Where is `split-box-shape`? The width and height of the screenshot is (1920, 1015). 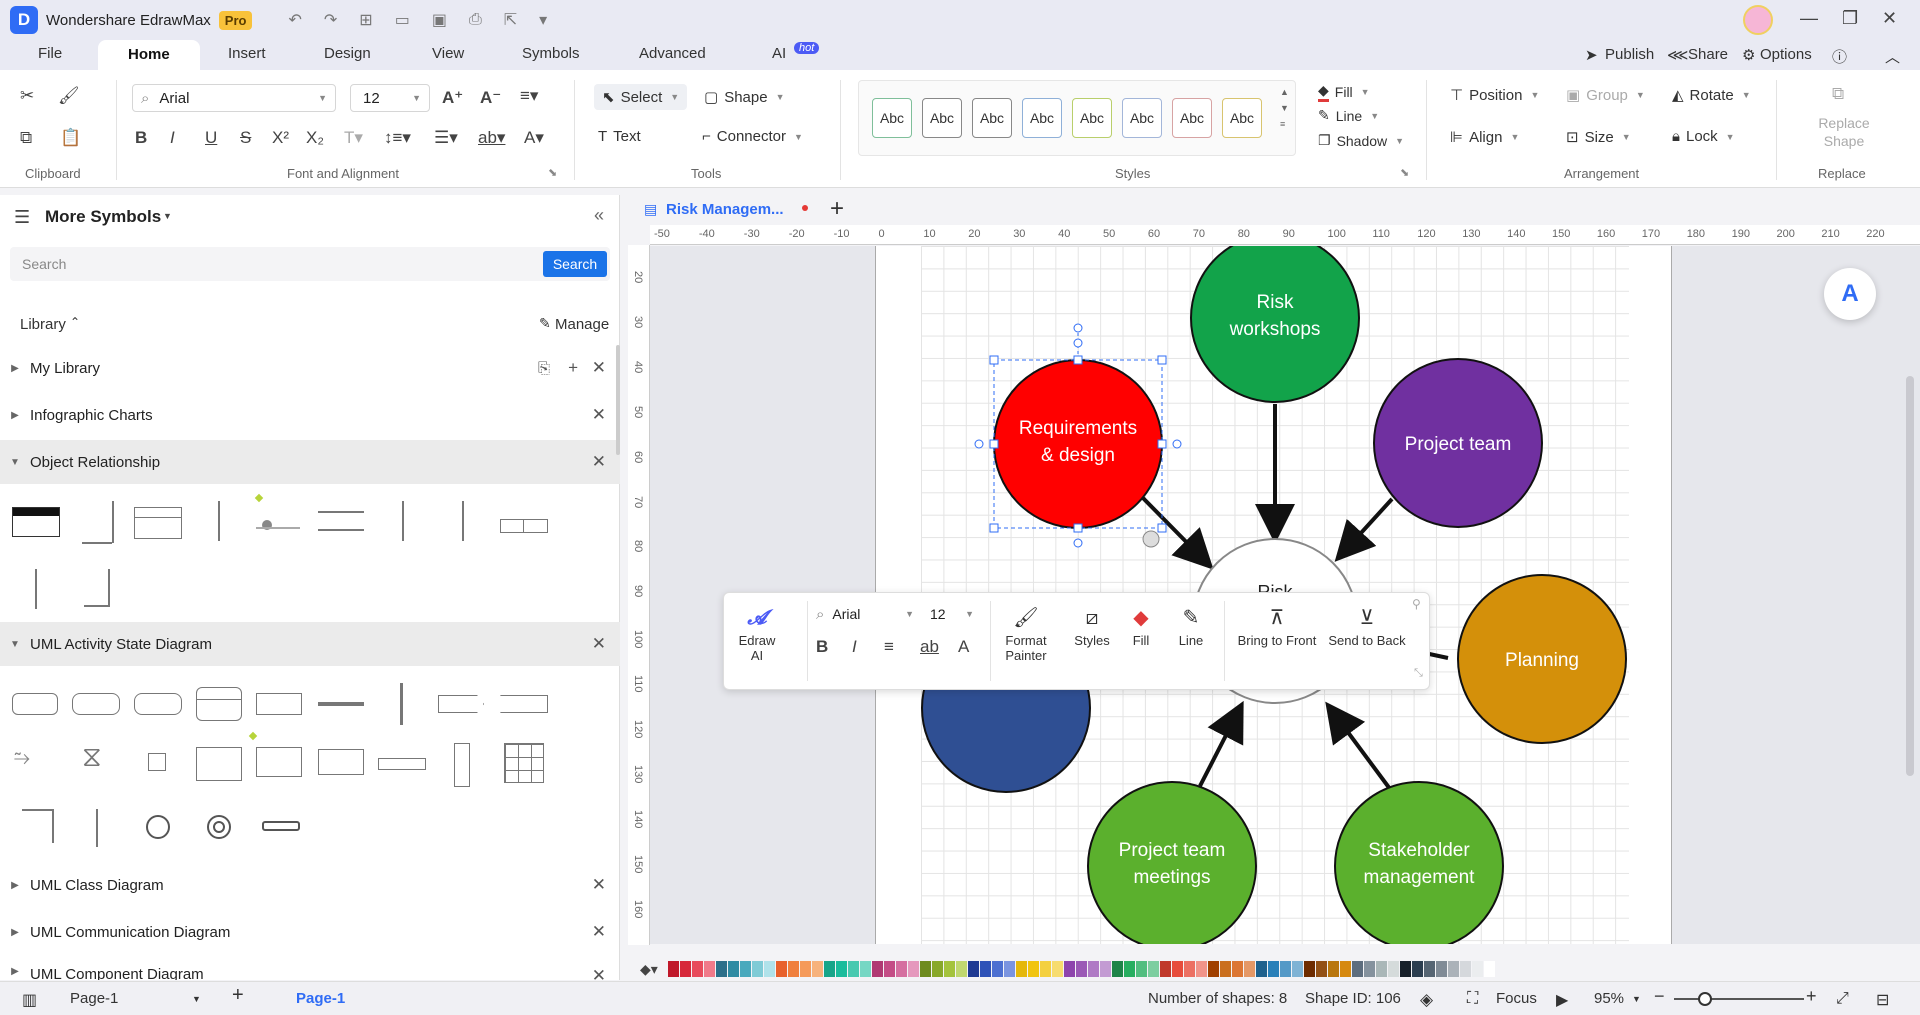
split-box-shape is located at coordinates (524, 526).